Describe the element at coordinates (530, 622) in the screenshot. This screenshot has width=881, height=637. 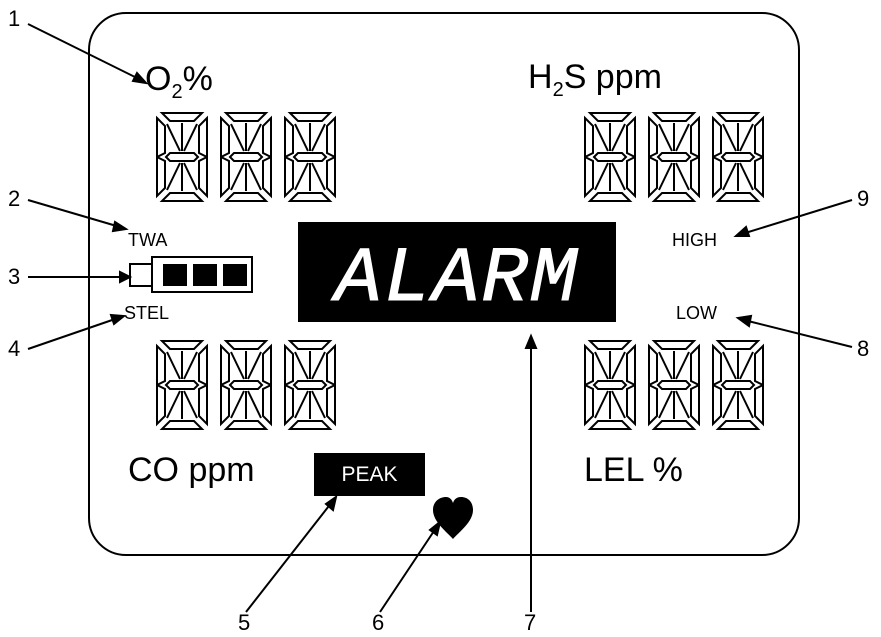
I see `callout-7: 7` at that location.